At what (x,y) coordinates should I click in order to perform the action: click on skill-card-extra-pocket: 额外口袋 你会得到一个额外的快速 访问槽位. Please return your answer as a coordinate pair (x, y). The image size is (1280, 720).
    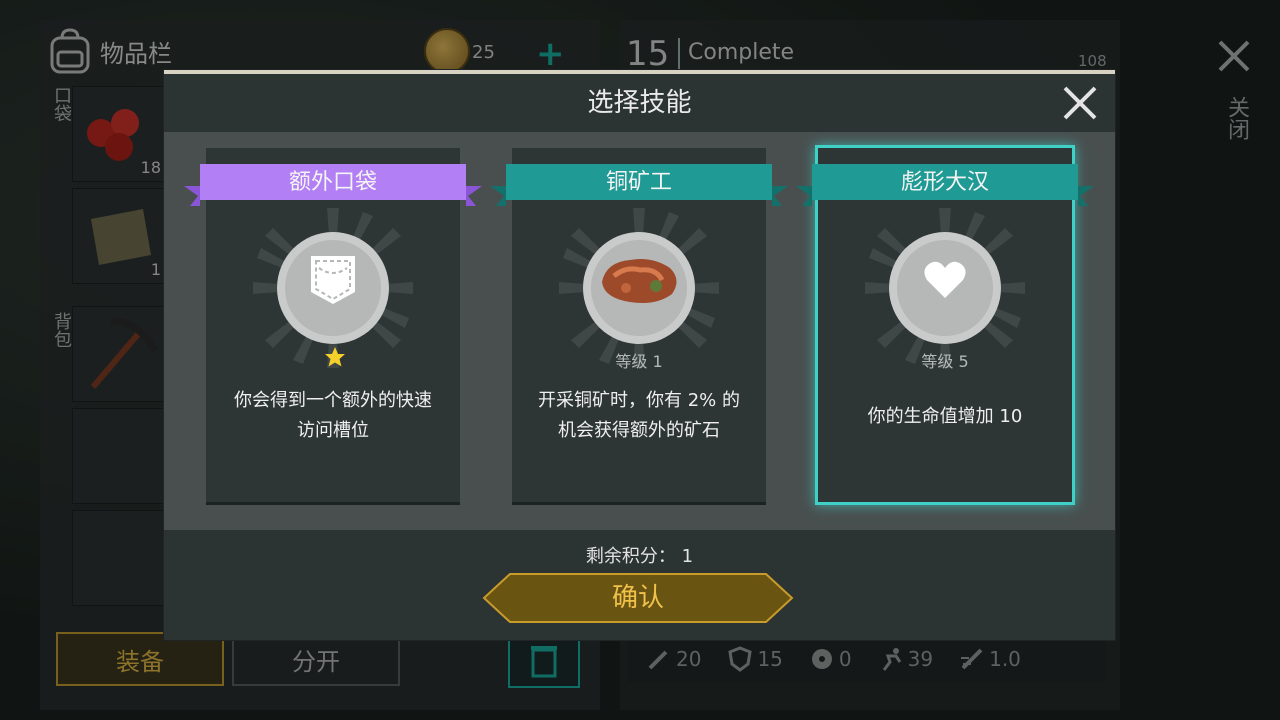
    Looking at the image, I should click on (333, 325).